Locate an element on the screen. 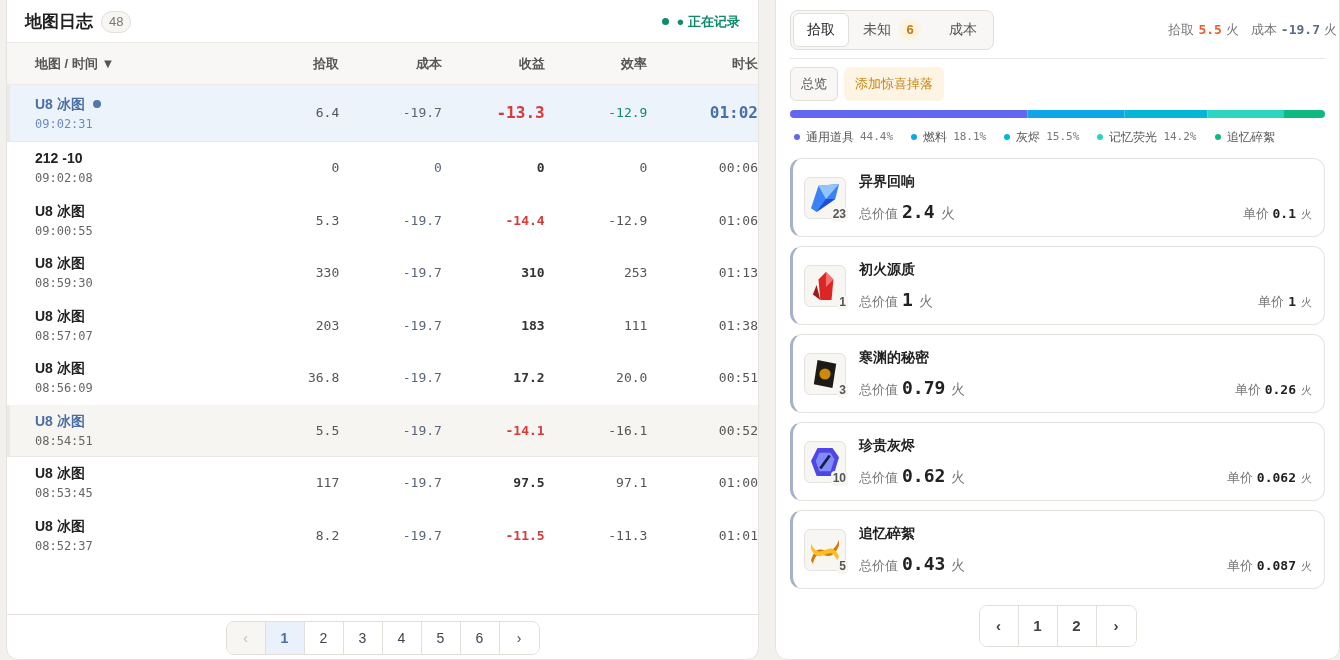  unit-price: 0.062 is located at coordinates (1276, 477).